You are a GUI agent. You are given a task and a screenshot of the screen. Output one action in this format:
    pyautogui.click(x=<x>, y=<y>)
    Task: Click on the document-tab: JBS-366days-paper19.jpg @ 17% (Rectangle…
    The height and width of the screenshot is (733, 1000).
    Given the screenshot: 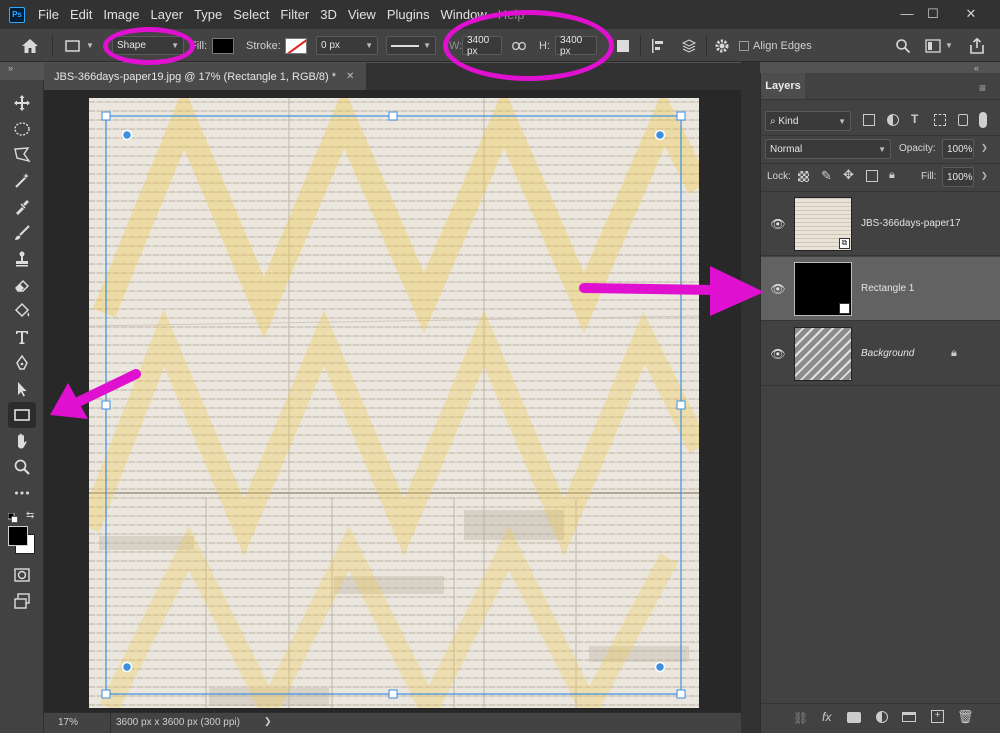 What is the action you would take?
    pyautogui.click(x=205, y=76)
    